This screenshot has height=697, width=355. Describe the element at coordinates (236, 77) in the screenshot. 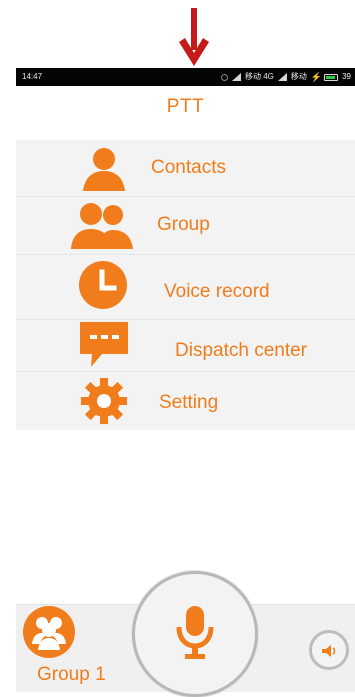

I see `signal-icon` at that location.